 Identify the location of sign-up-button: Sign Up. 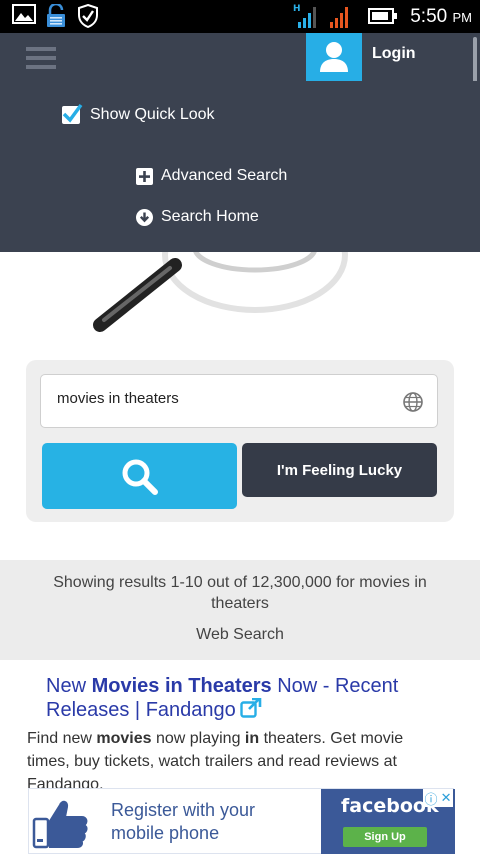
(385, 837).